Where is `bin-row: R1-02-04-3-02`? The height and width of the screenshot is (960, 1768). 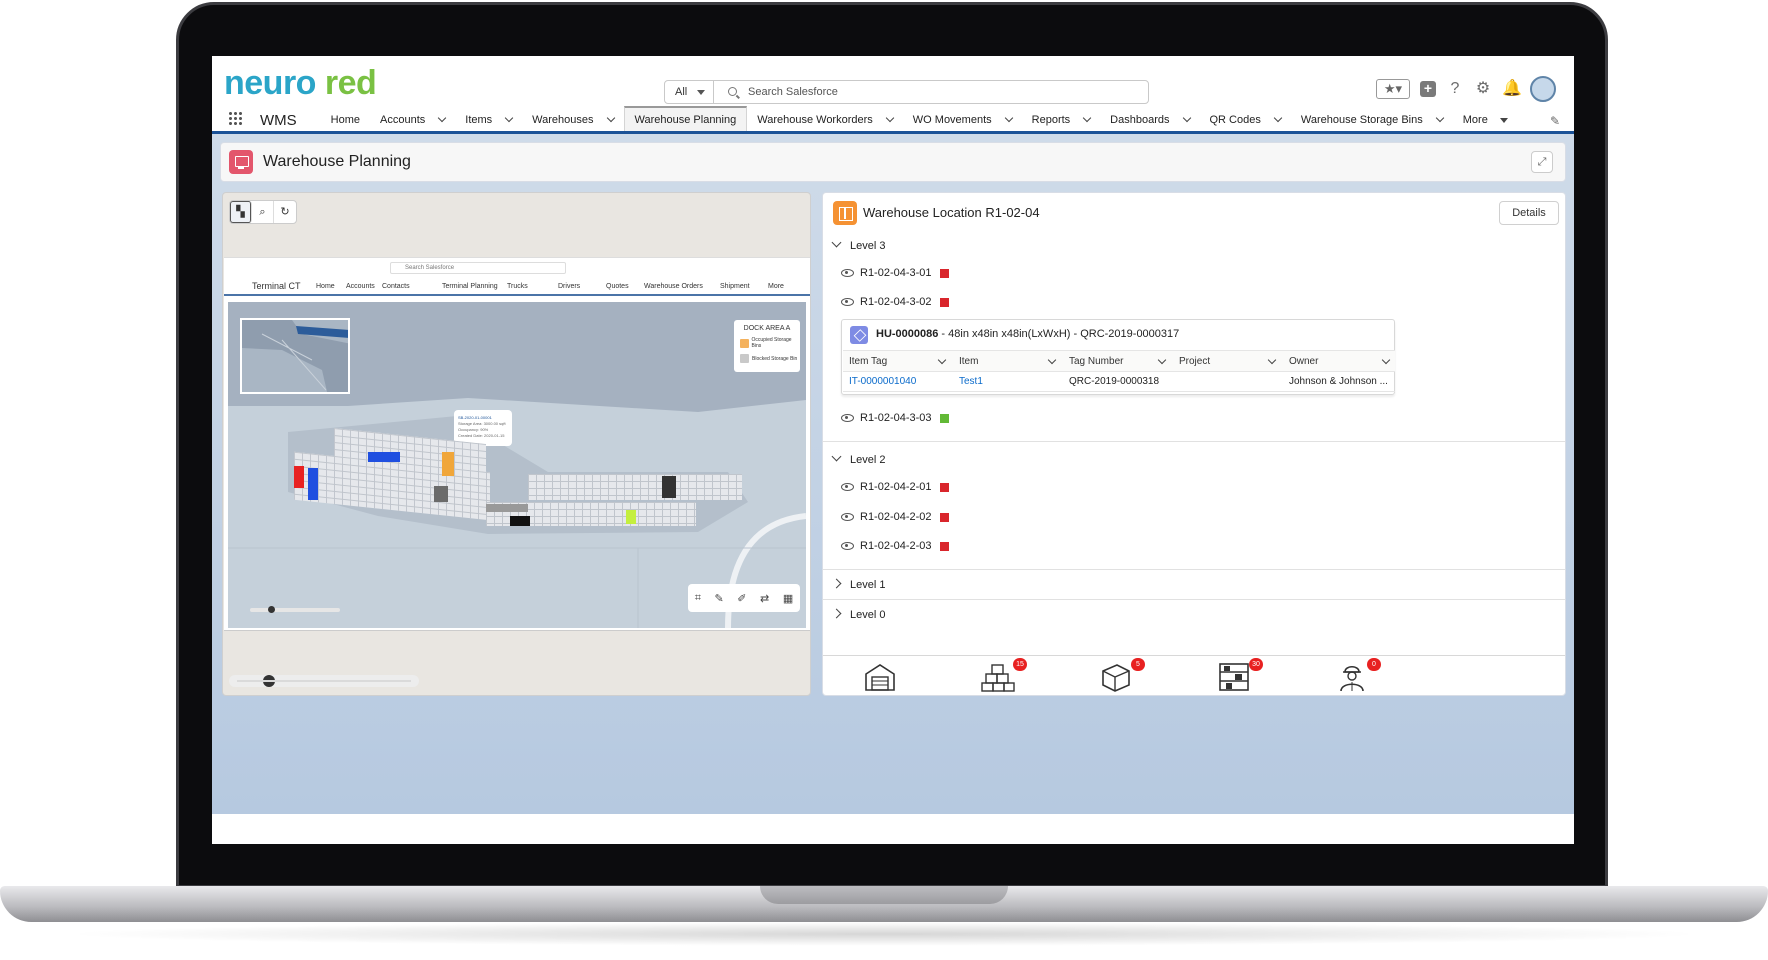 bin-row: R1-02-04-3-02 is located at coordinates (895, 302).